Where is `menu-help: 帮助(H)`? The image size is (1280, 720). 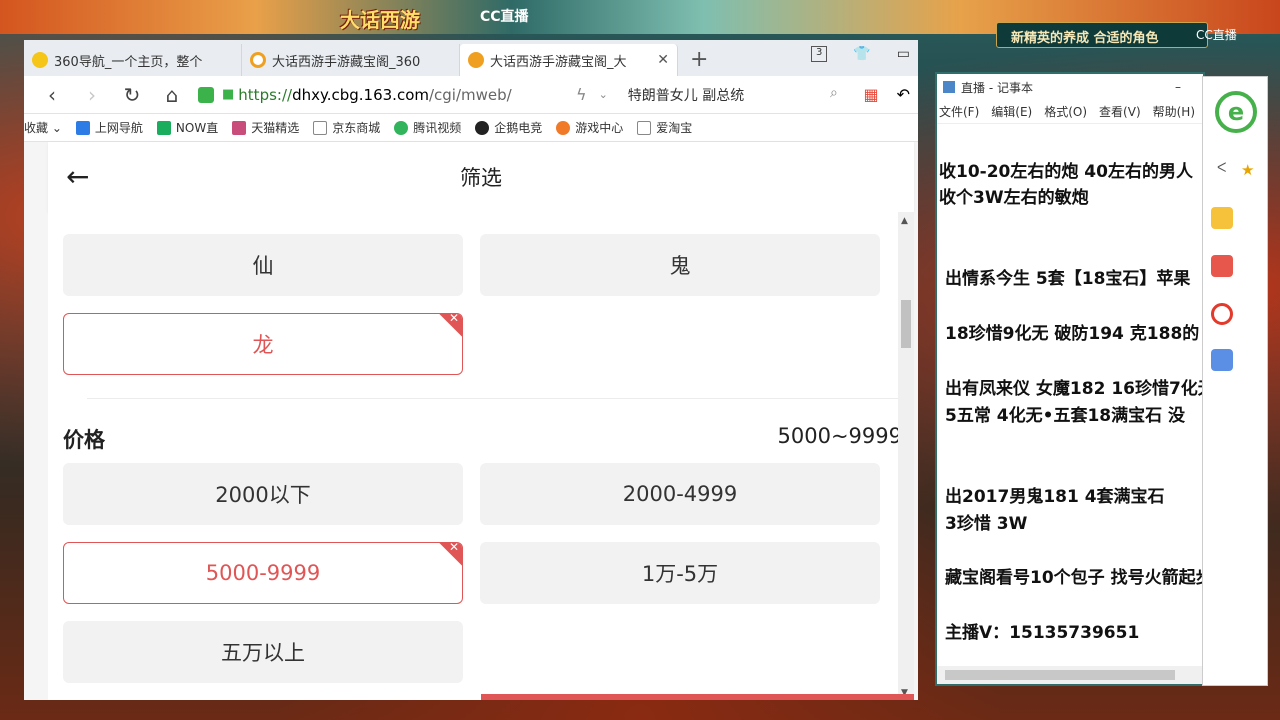 menu-help: 帮助(H) is located at coordinates (1174, 111).